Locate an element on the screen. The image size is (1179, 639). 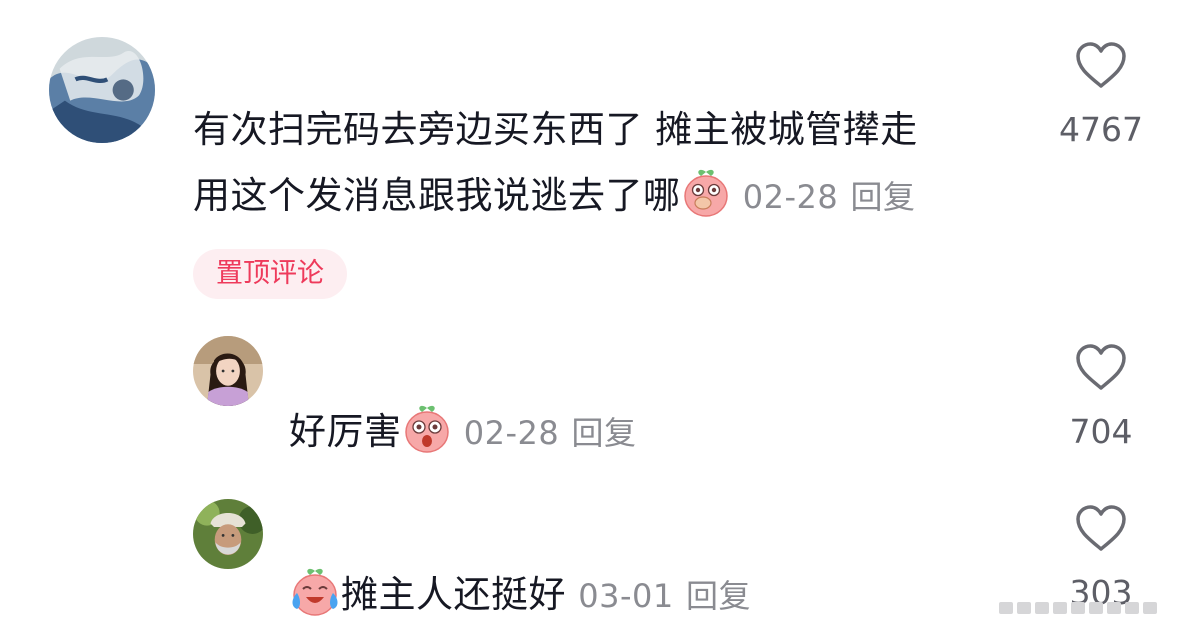
comment-text-line2: 用这个发消息跟我说逃去了哪 is located at coordinates (437, 195).